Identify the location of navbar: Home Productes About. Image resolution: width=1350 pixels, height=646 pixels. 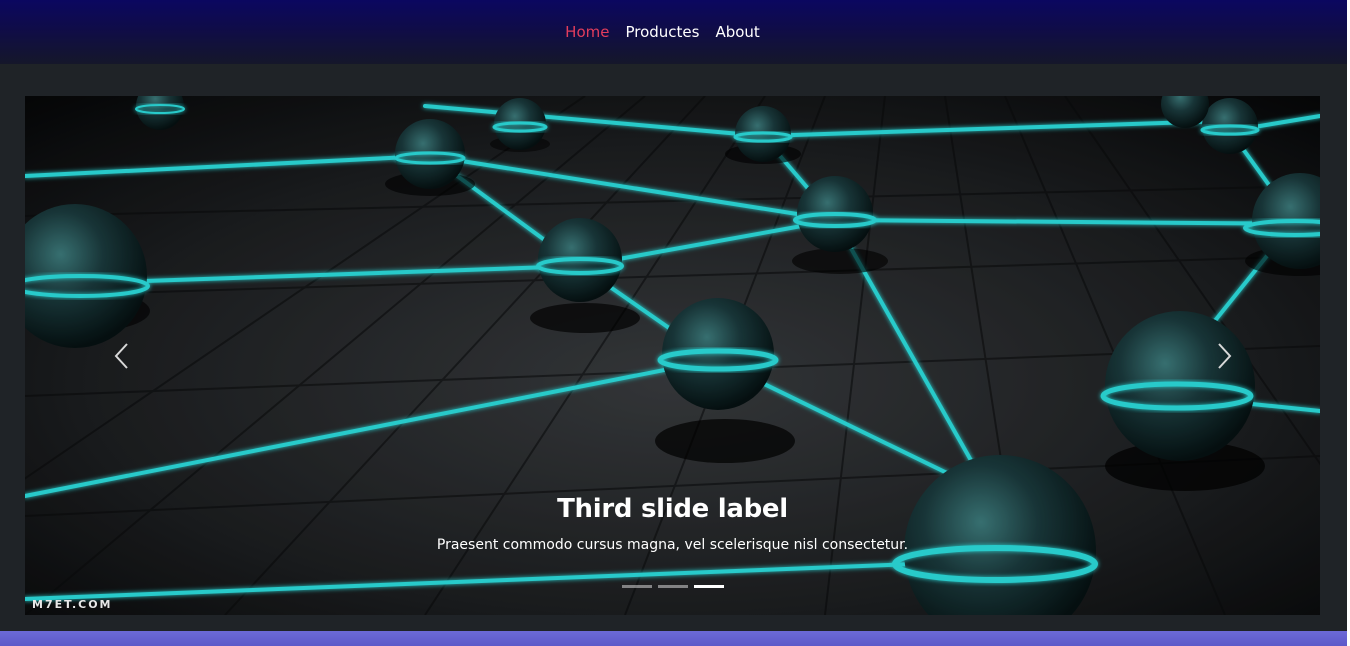
(675, 32).